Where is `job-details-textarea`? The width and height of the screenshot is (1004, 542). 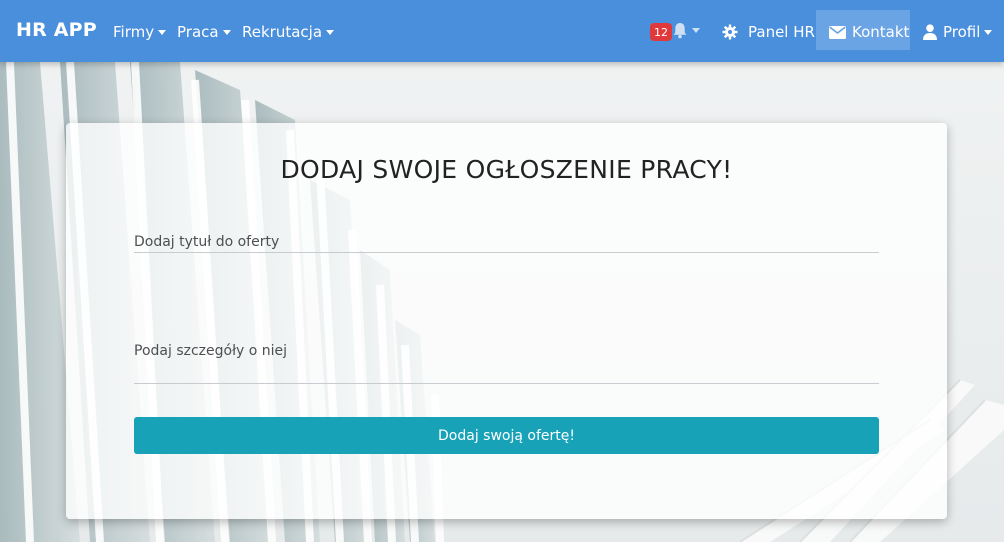
job-details-textarea is located at coordinates (506, 362).